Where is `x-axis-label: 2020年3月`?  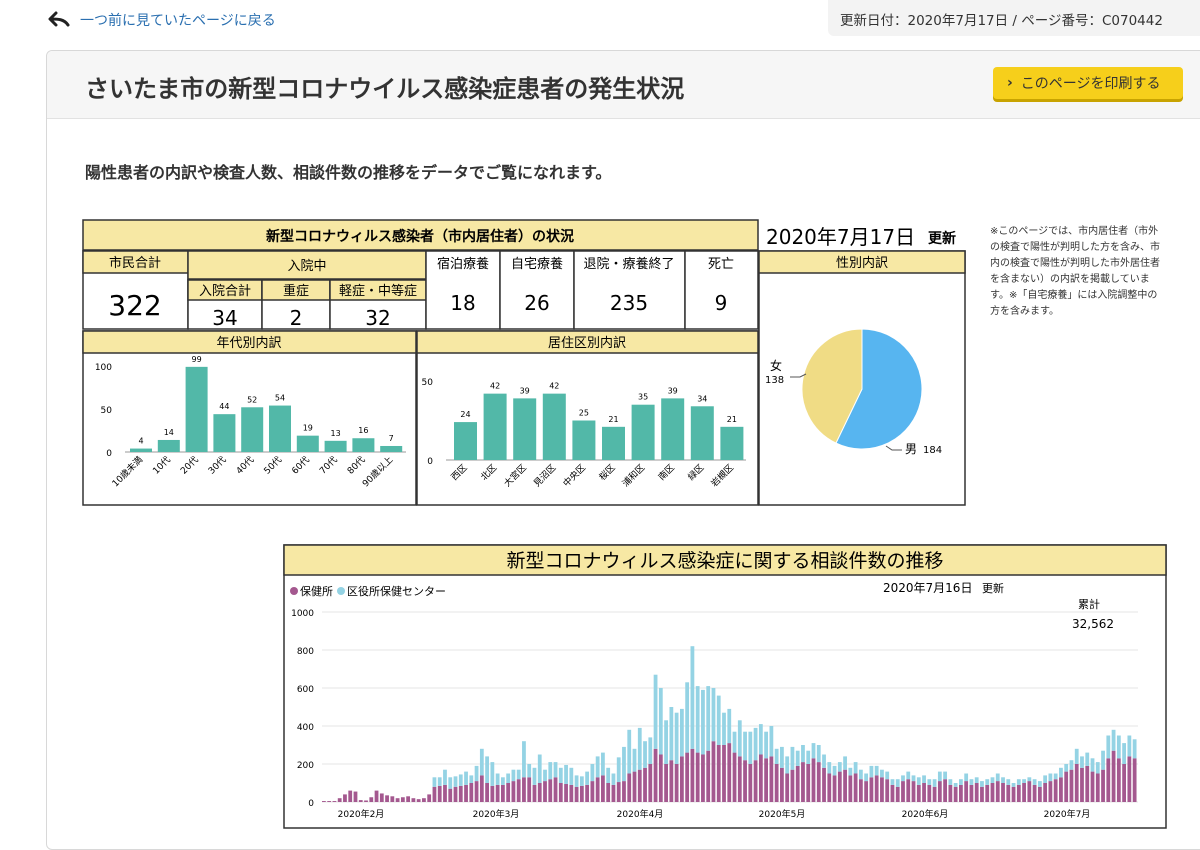
x-axis-label: 2020年3月 is located at coordinates (496, 814).